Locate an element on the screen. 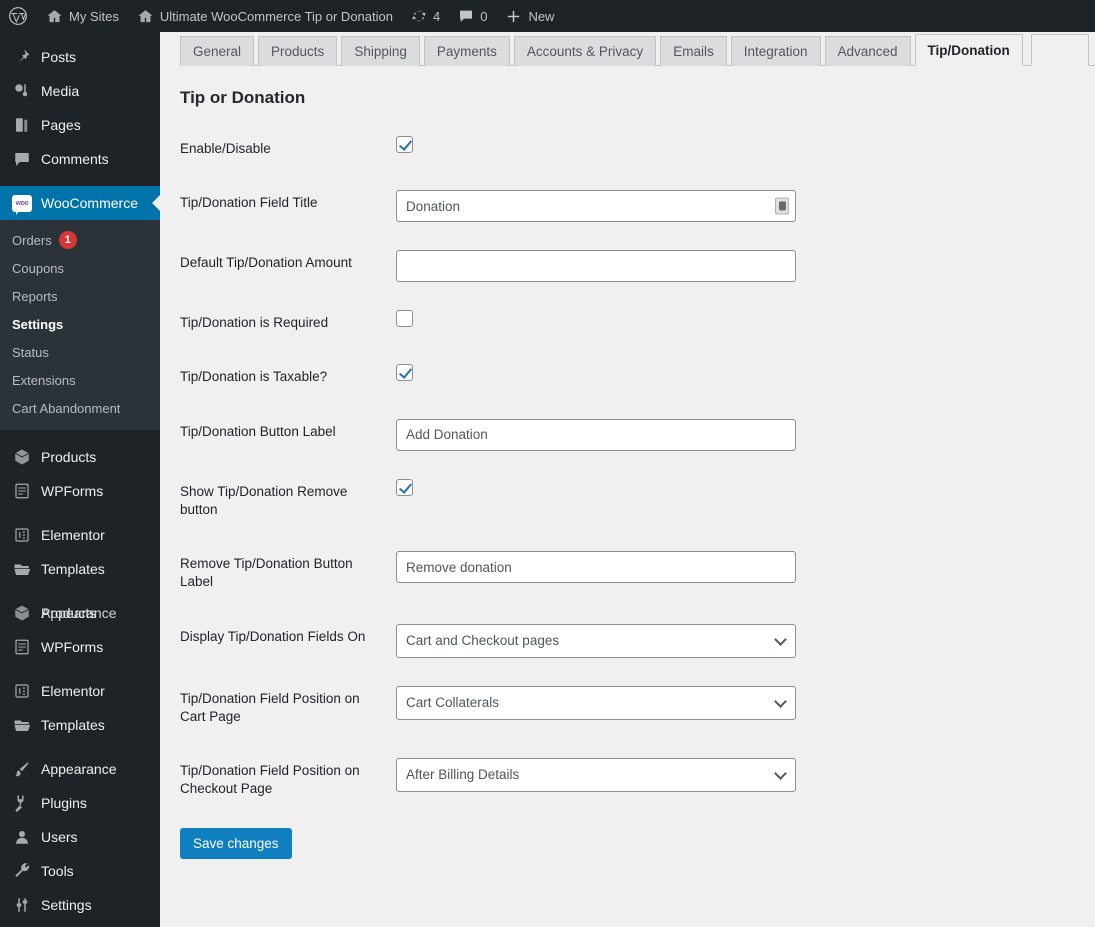  submenu-item-label: Coupons is located at coordinates (38, 268).